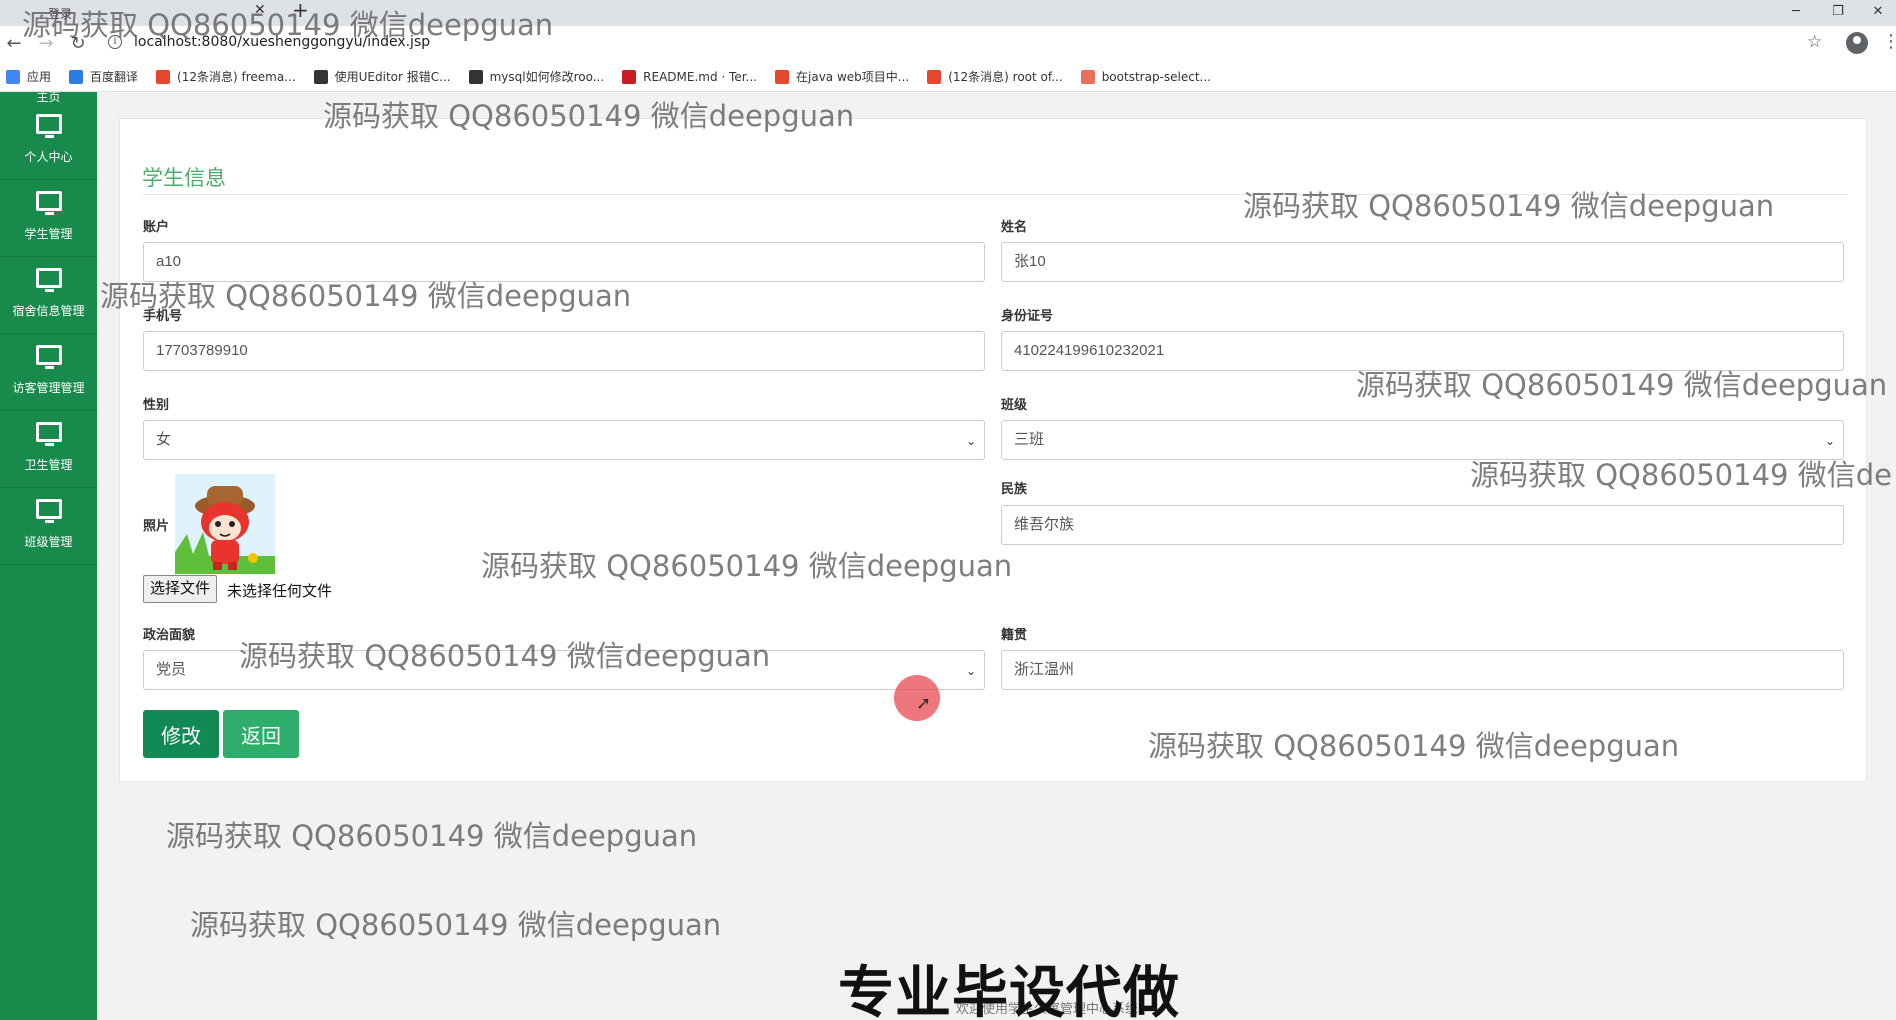  I want to click on browser-tab-bar: 登录 ✕ + ─ ❐ ✕, so click(948, 13).